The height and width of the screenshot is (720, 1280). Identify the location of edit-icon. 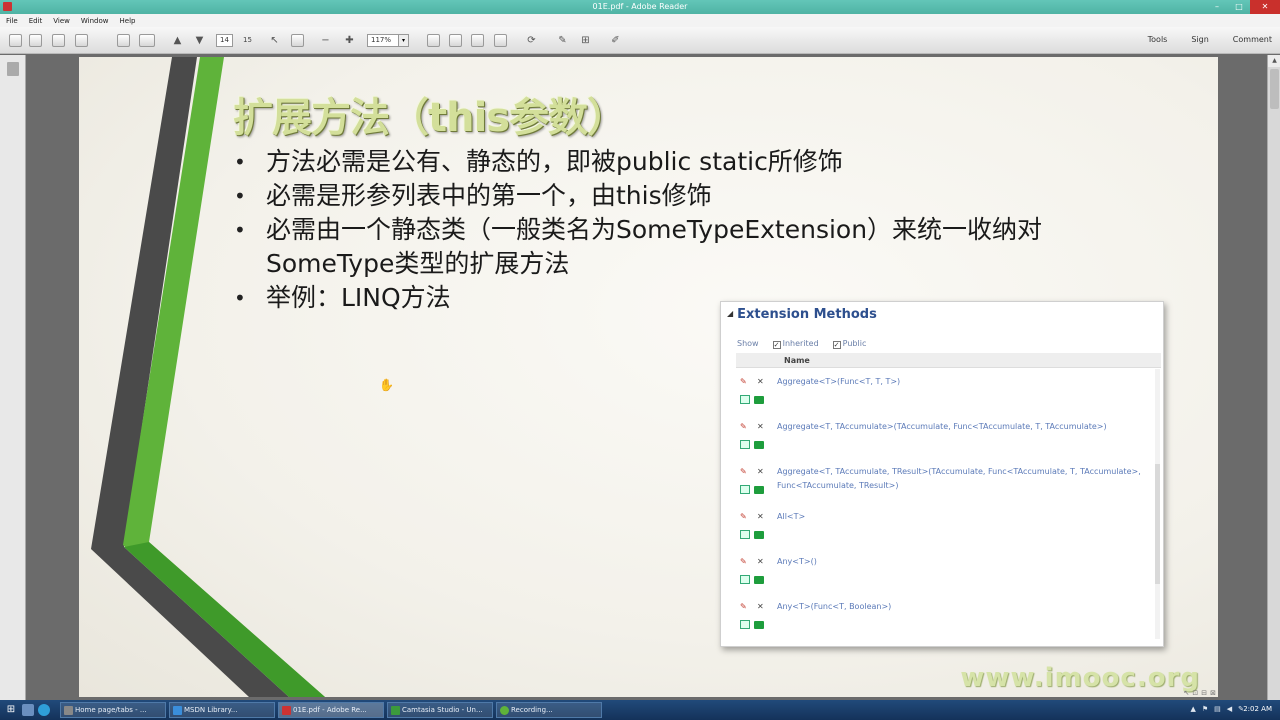
(58, 40).